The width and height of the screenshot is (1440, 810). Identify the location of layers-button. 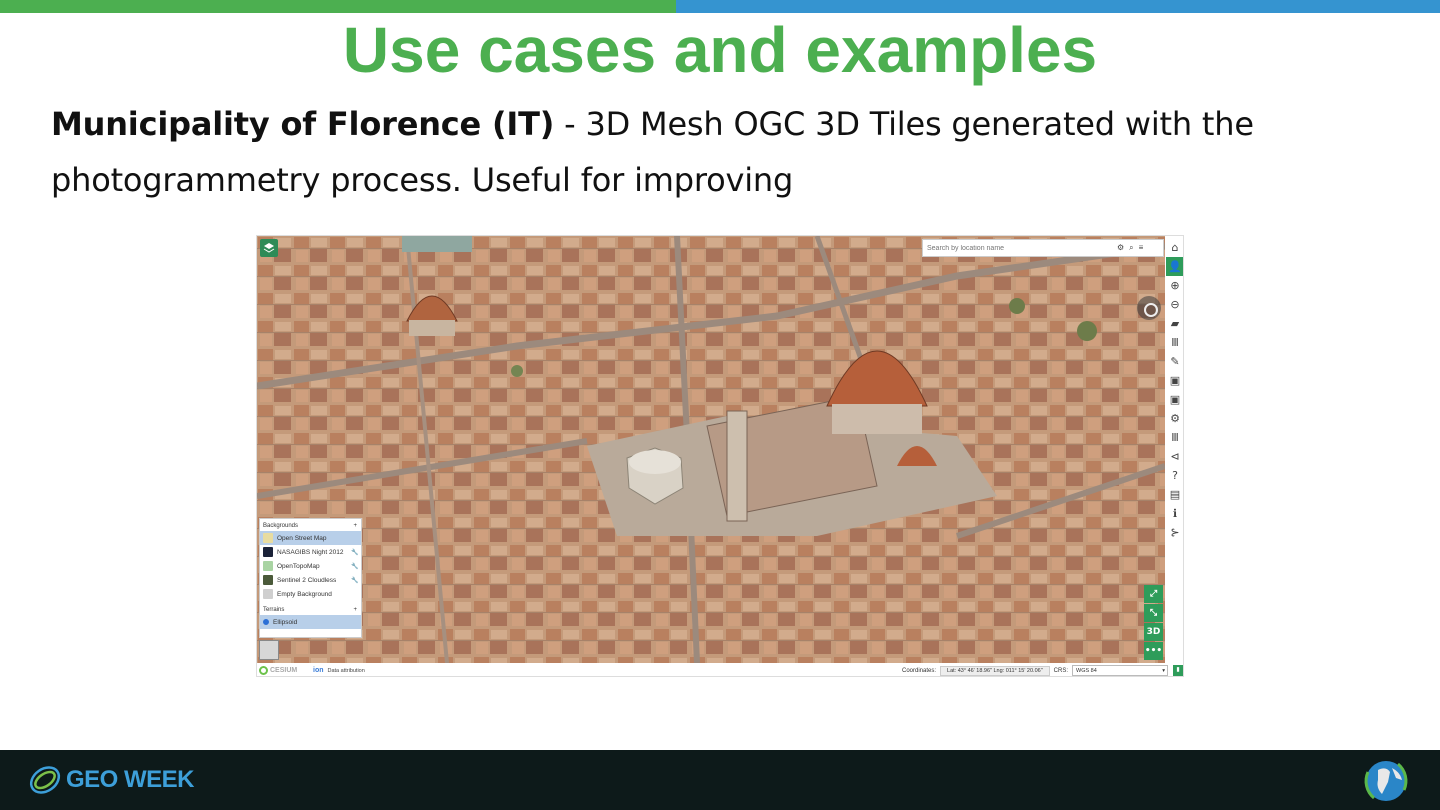
(269, 248).